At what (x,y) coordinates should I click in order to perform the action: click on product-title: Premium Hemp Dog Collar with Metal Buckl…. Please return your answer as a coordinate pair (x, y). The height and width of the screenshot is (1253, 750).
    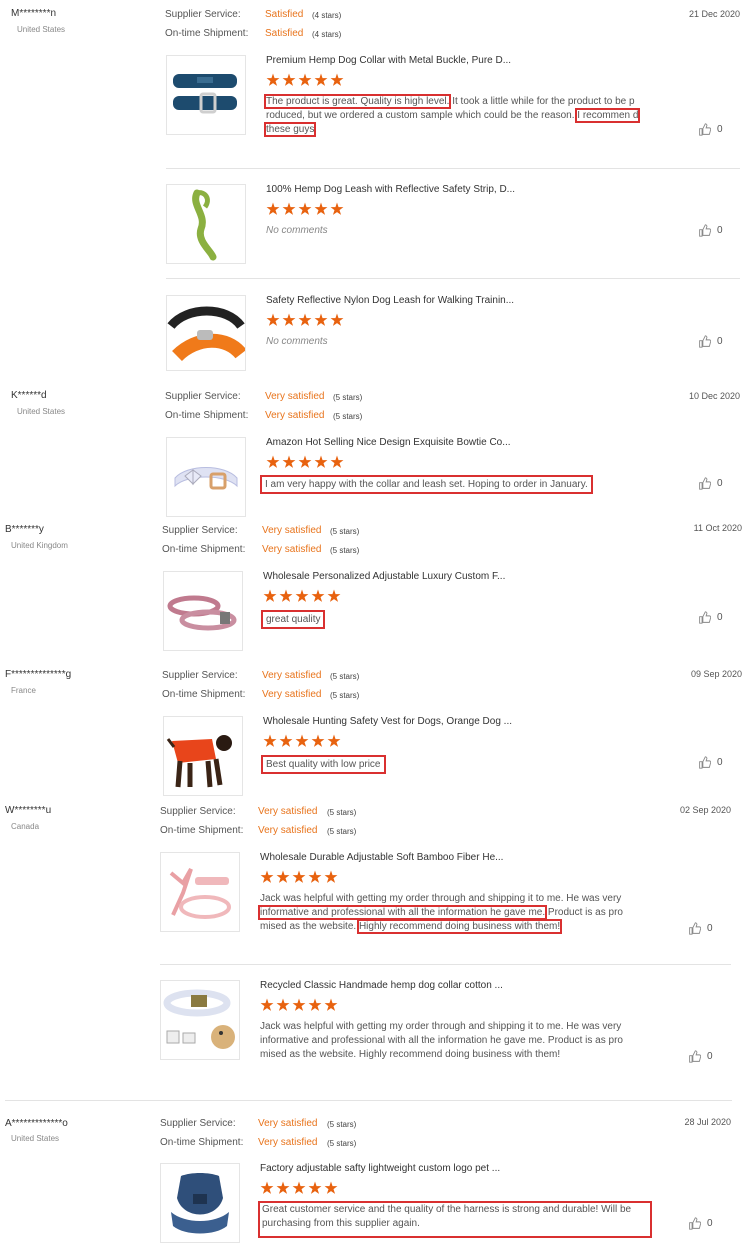
    Looking at the image, I should click on (388, 60).